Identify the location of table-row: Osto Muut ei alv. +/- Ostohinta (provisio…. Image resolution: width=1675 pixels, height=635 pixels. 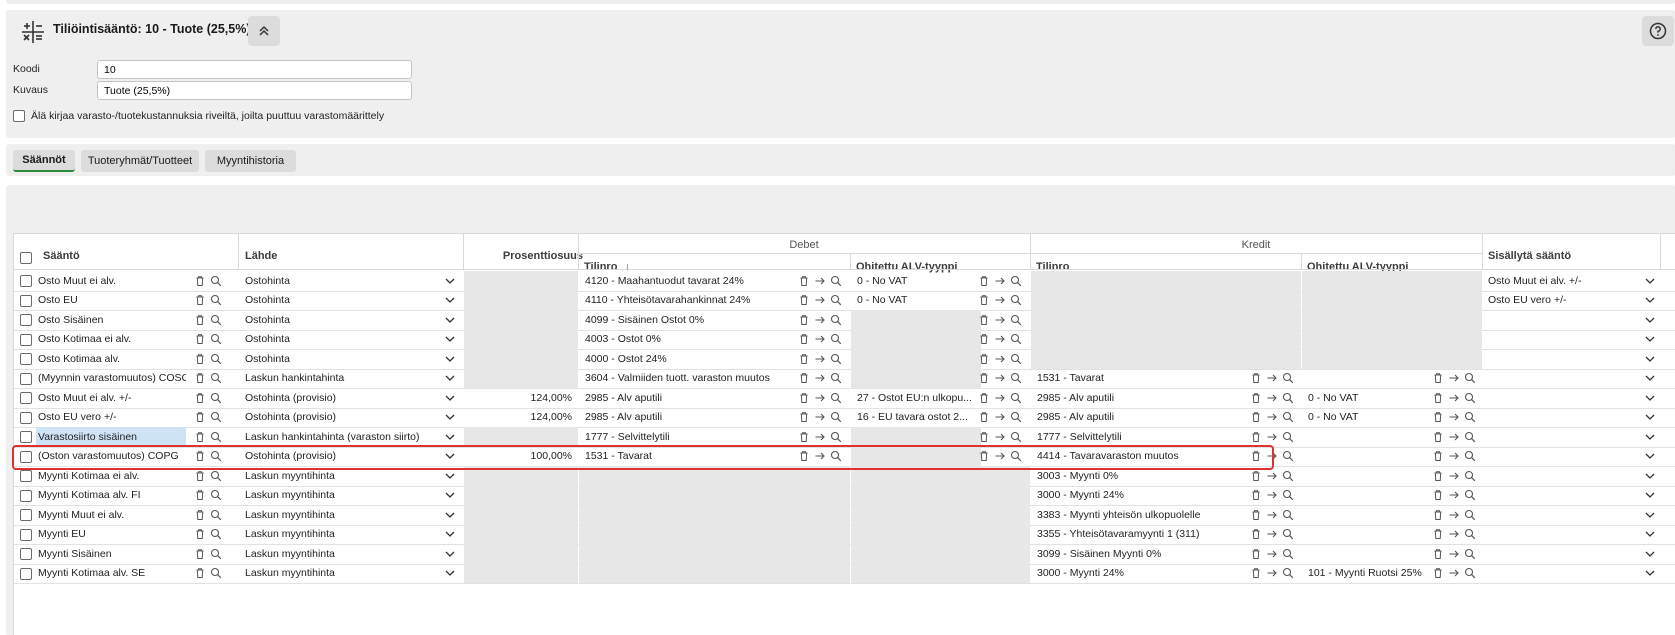
(844, 398).